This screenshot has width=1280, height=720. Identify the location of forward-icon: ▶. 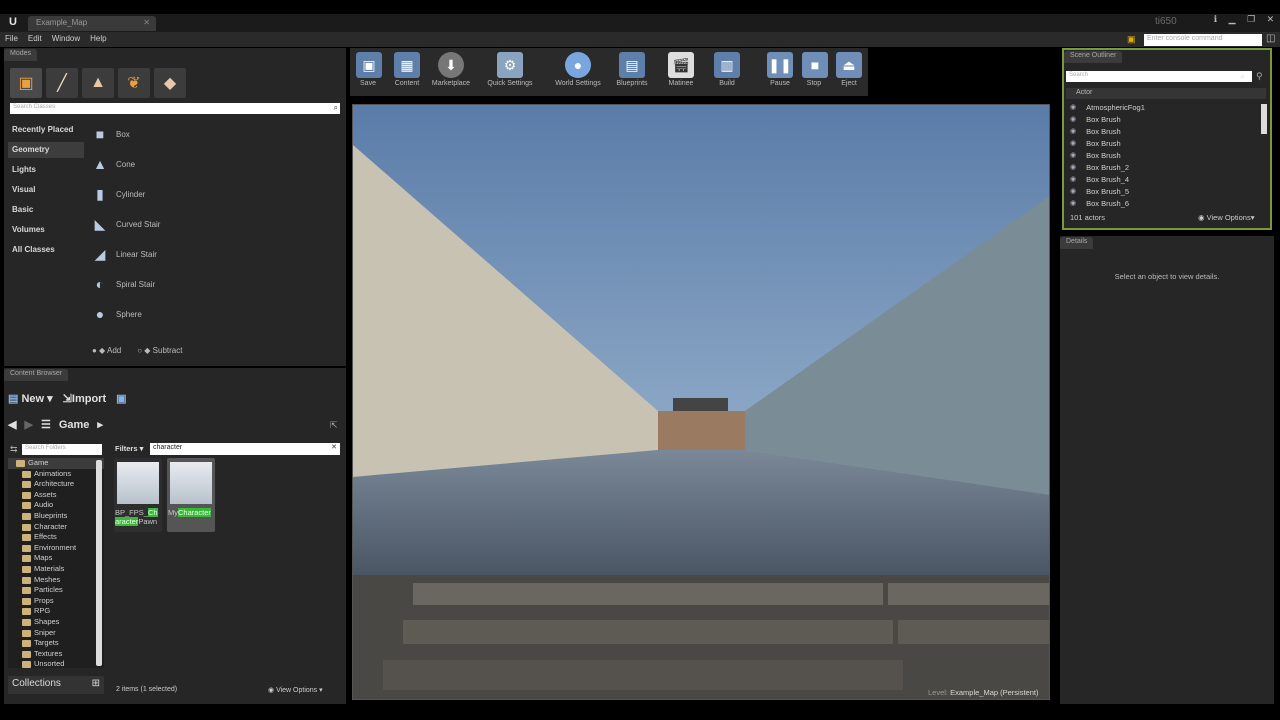
(28, 424).